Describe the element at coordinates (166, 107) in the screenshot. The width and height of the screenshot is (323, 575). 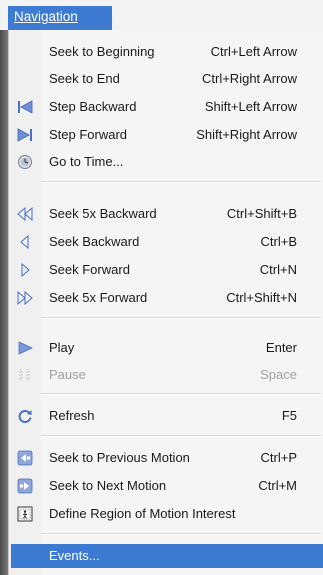
I see `menu-item-step-backward: Step Backward Shift+Left Arrow` at that location.